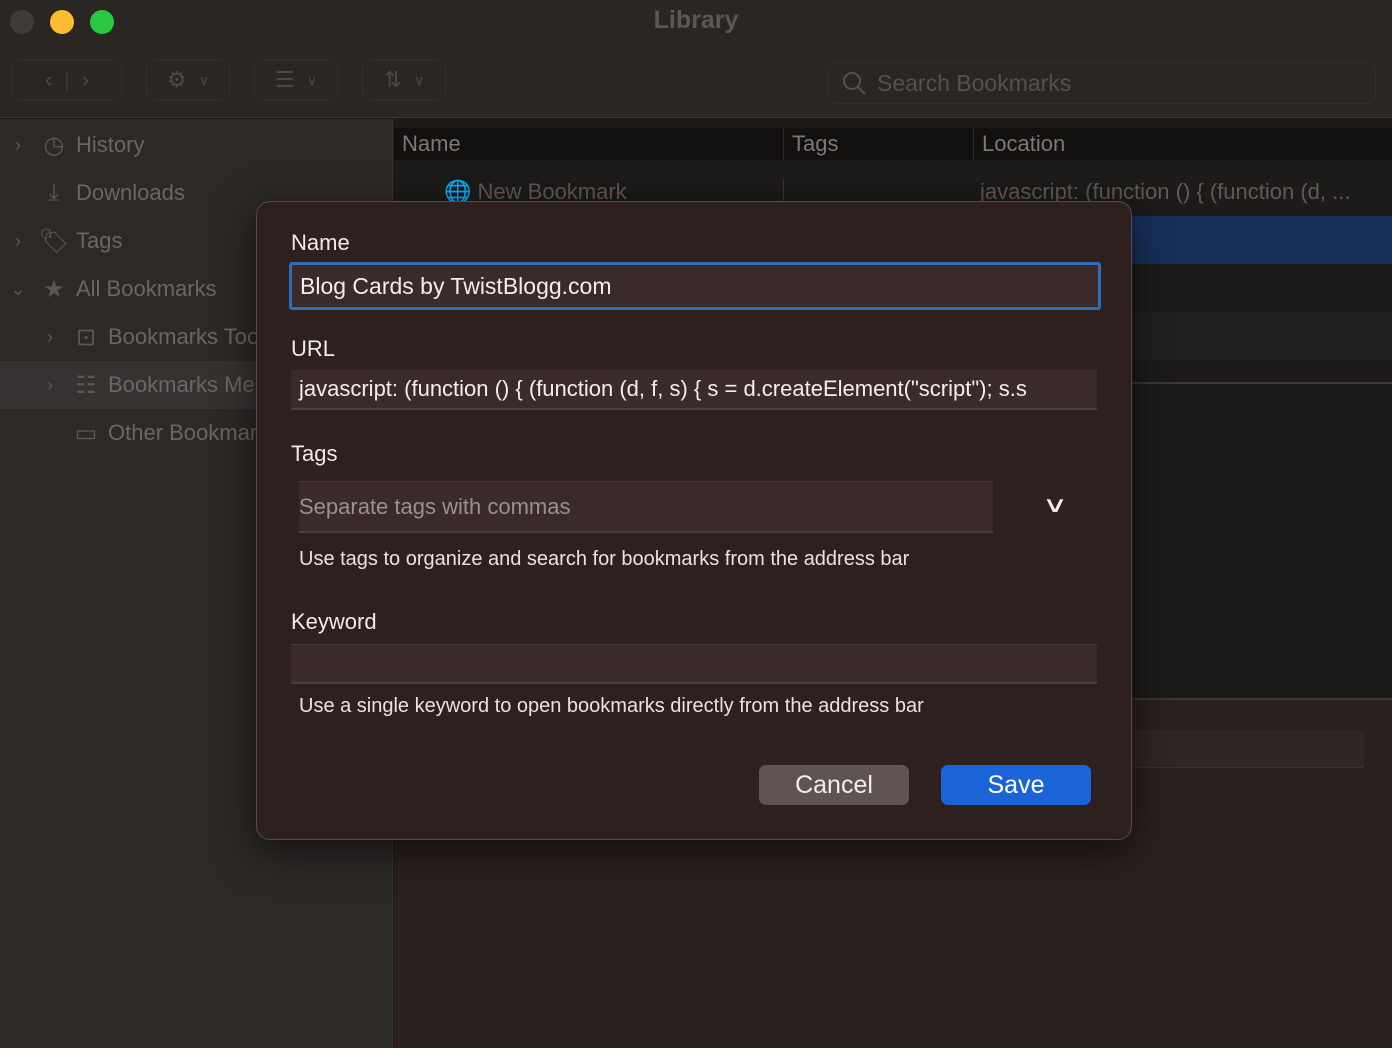 This screenshot has height=1048, width=1392. Describe the element at coordinates (86, 433) in the screenshot. I see `folder-icon: ▭` at that location.